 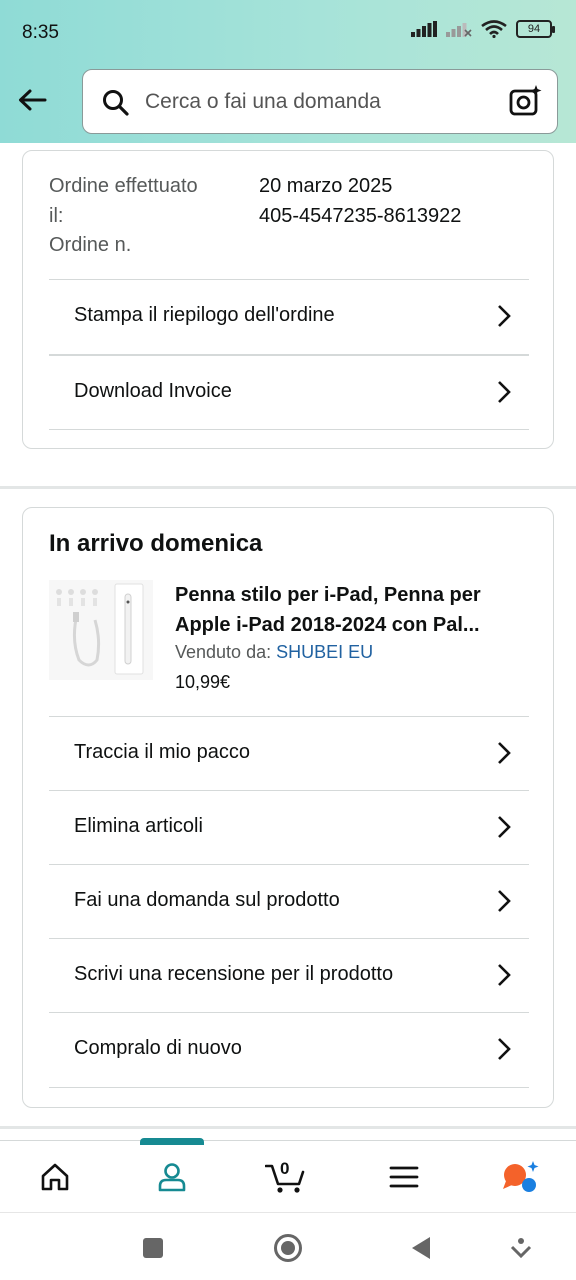 I want to click on account-icon, so click(x=172, y=1177).